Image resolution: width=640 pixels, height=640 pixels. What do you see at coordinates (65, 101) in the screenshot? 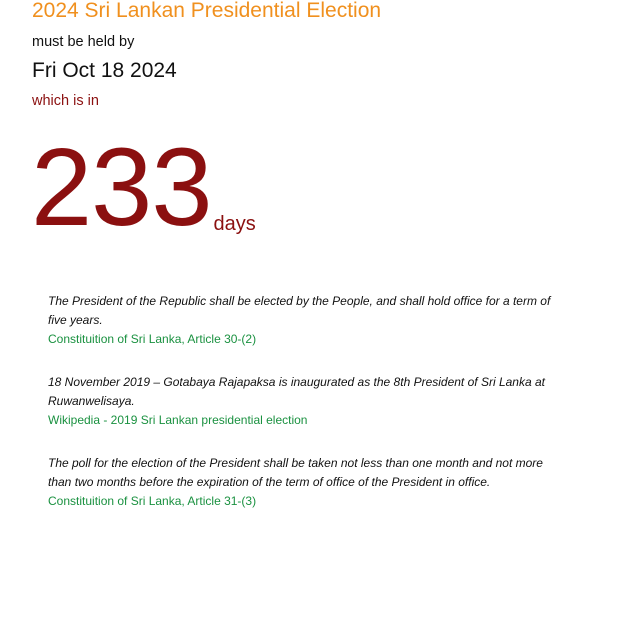
I see `which-is-in-label: which is in` at bounding box center [65, 101].